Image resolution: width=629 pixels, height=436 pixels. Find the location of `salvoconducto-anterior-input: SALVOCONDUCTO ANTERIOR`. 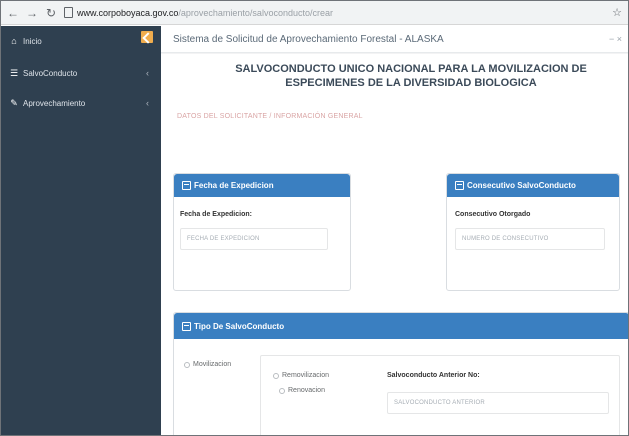

salvoconducto-anterior-input: SALVOCONDUCTO ANTERIOR is located at coordinates (498, 403).